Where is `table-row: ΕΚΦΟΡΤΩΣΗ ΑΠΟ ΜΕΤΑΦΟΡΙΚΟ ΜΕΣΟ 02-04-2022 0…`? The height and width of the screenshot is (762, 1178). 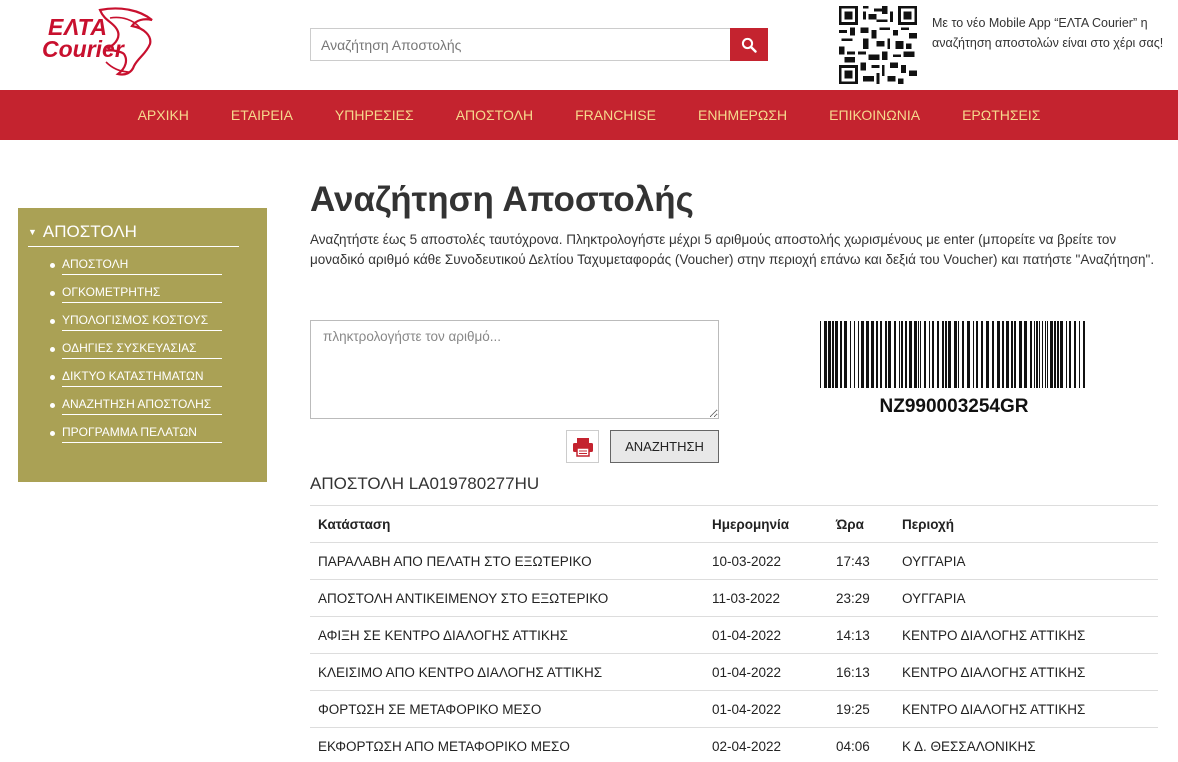
table-row: ΕΚΦΟΡΤΩΣΗ ΑΠΟ ΜΕΤΑΦΟΡΙΚΟ ΜΕΣΟ 02-04-2022 0… is located at coordinates (734, 744).